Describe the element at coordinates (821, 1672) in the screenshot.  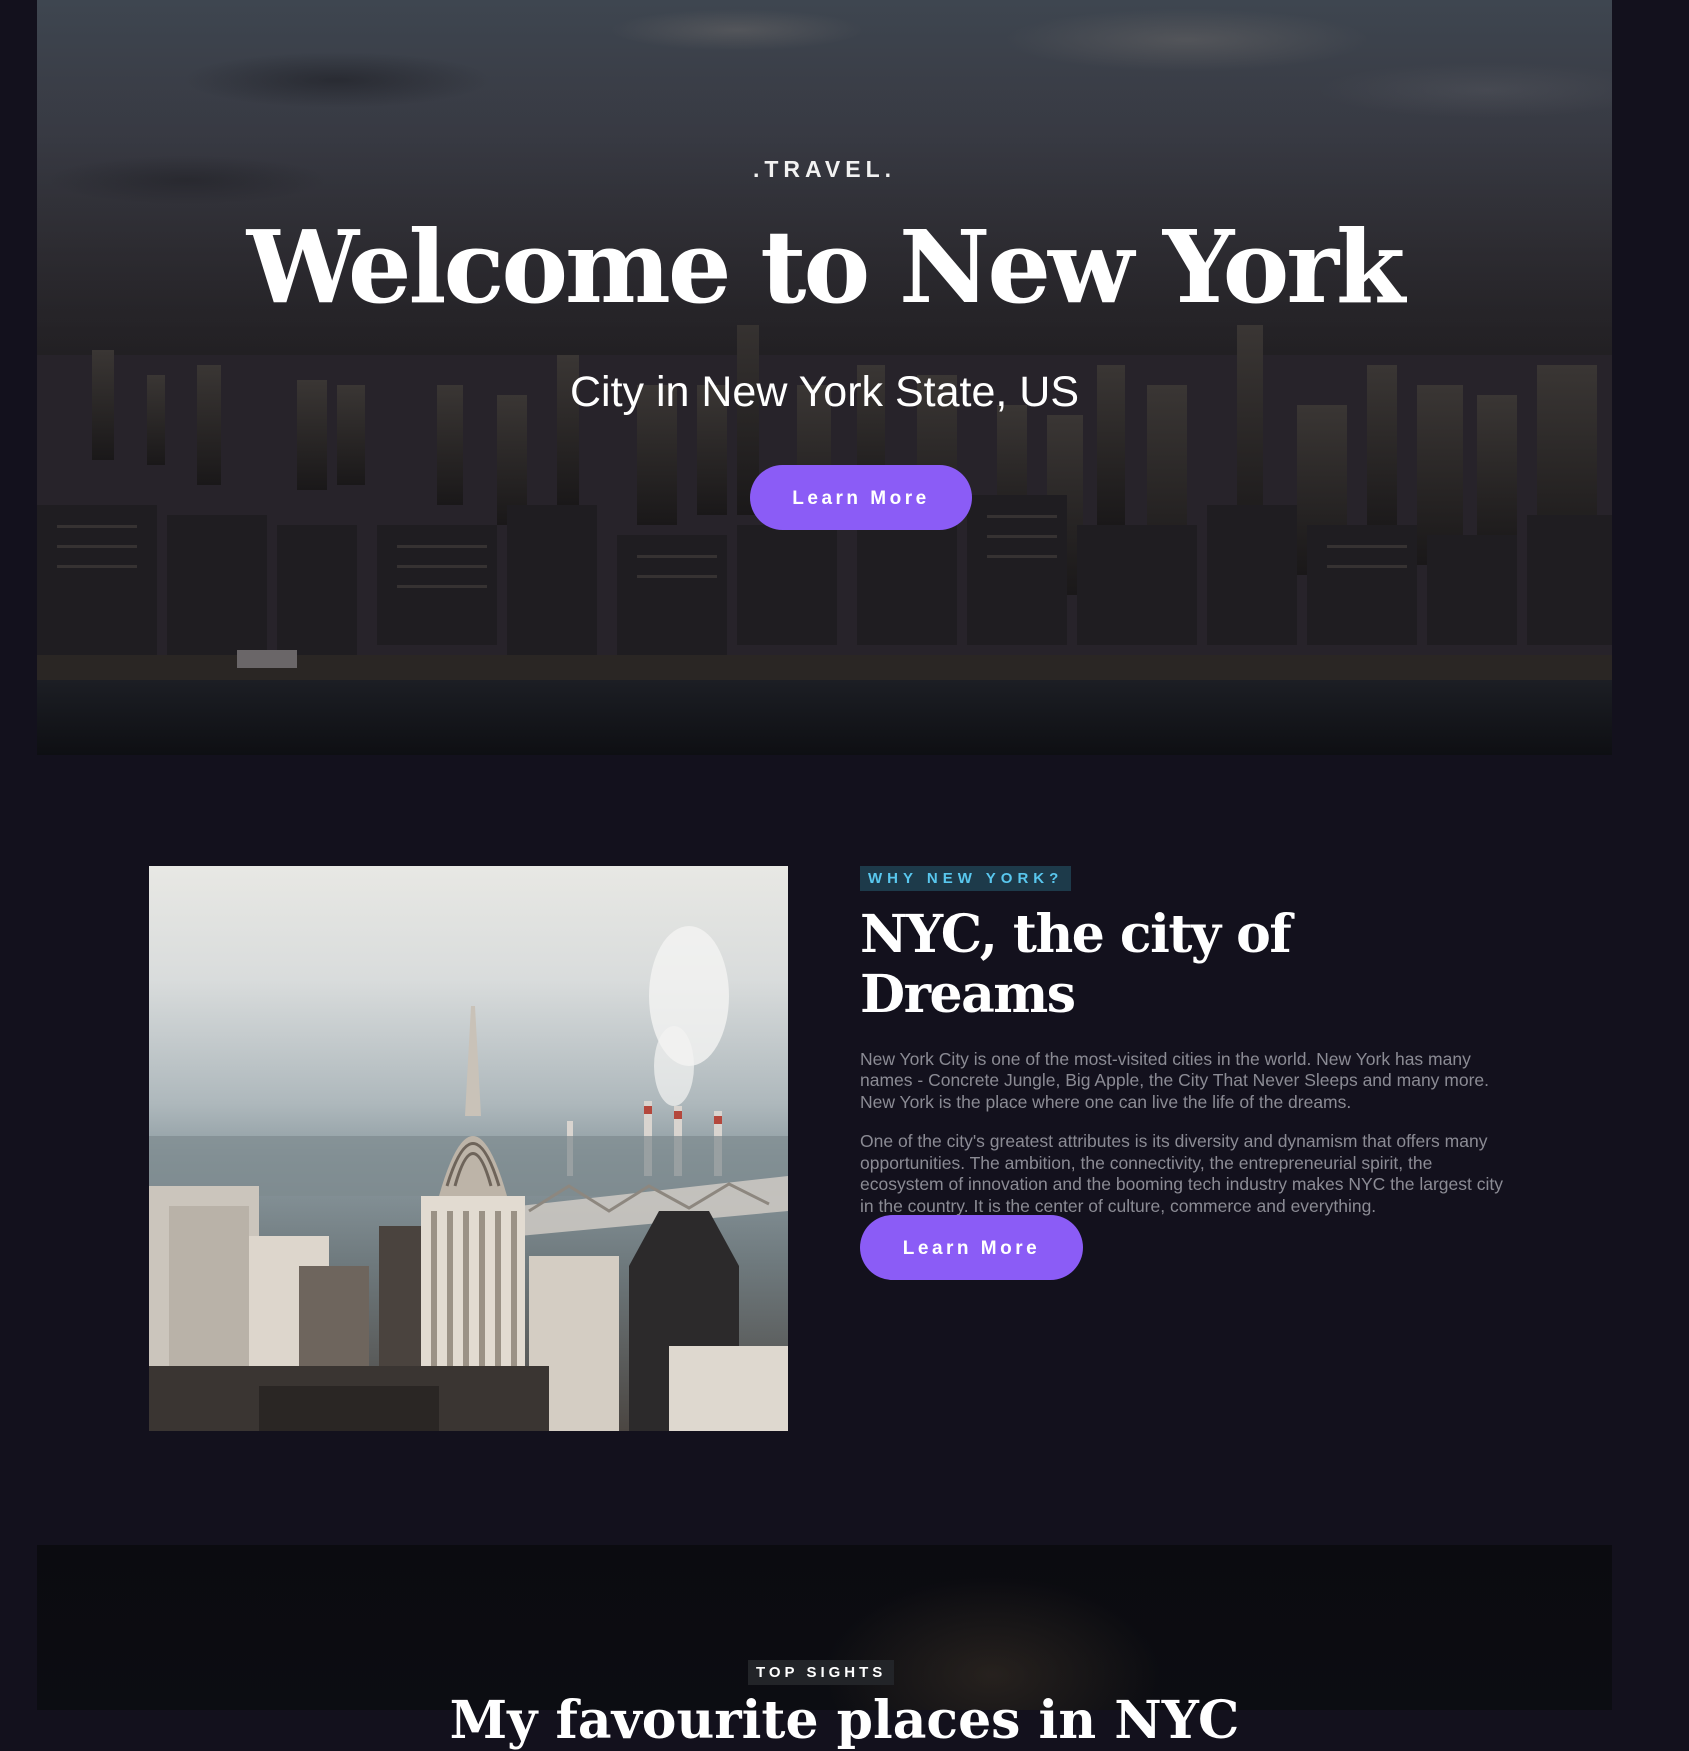
I see `top-sights-tag: TOP SIGHTS` at that location.